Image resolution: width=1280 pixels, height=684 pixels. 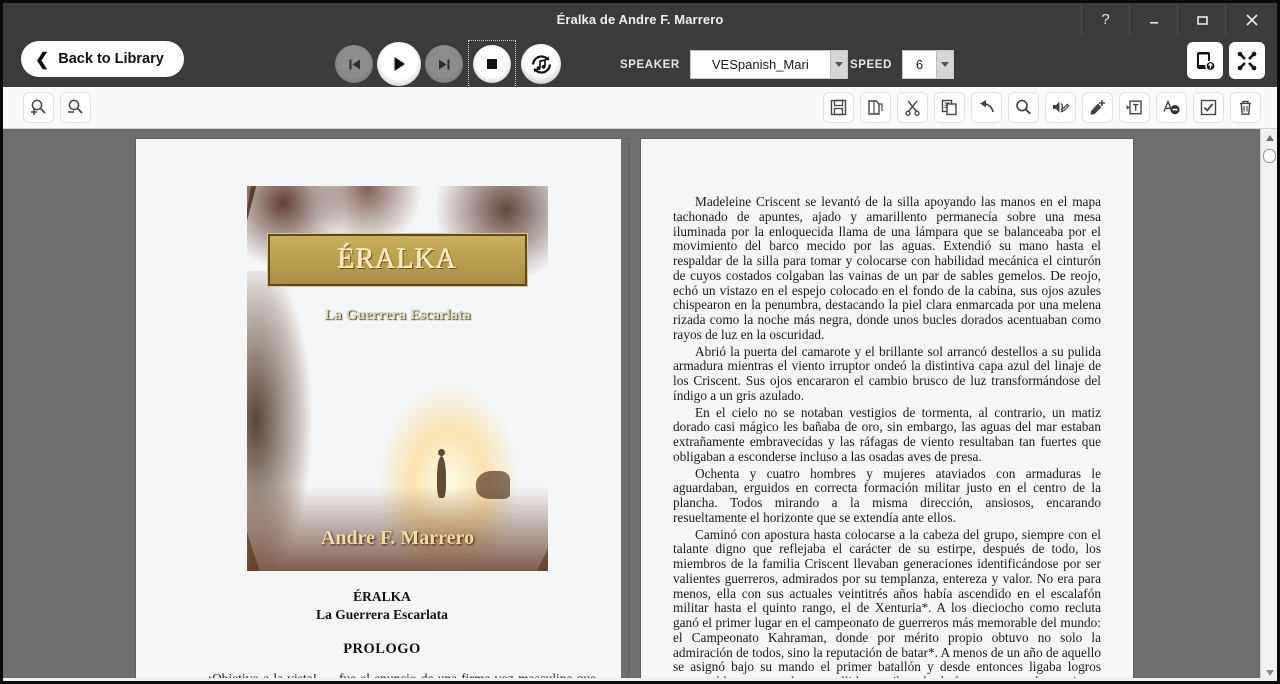 I want to click on annotate-letter-icon, so click(x=1171, y=107).